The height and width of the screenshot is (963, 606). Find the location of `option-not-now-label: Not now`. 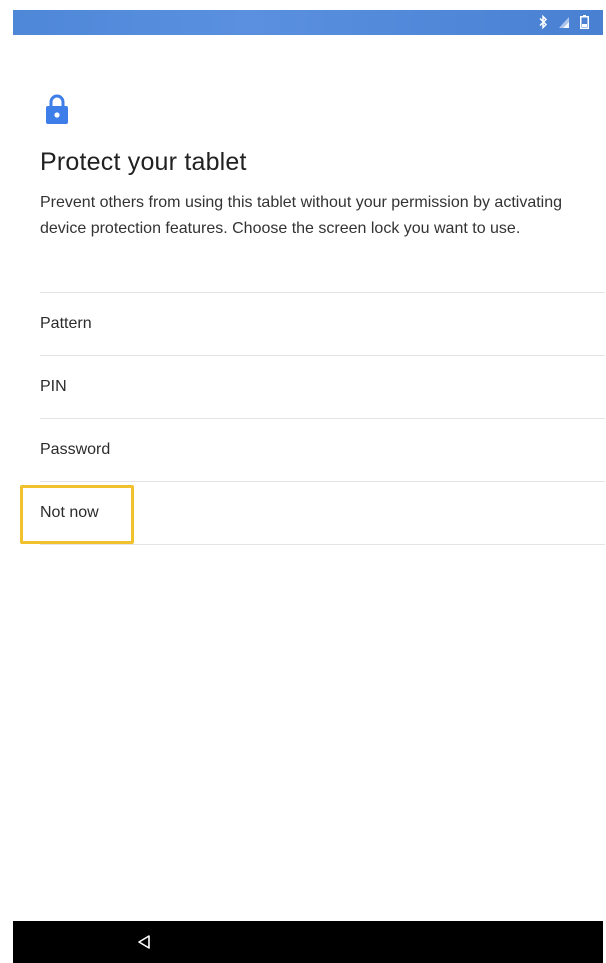

option-not-now-label: Not now is located at coordinates (69, 512).